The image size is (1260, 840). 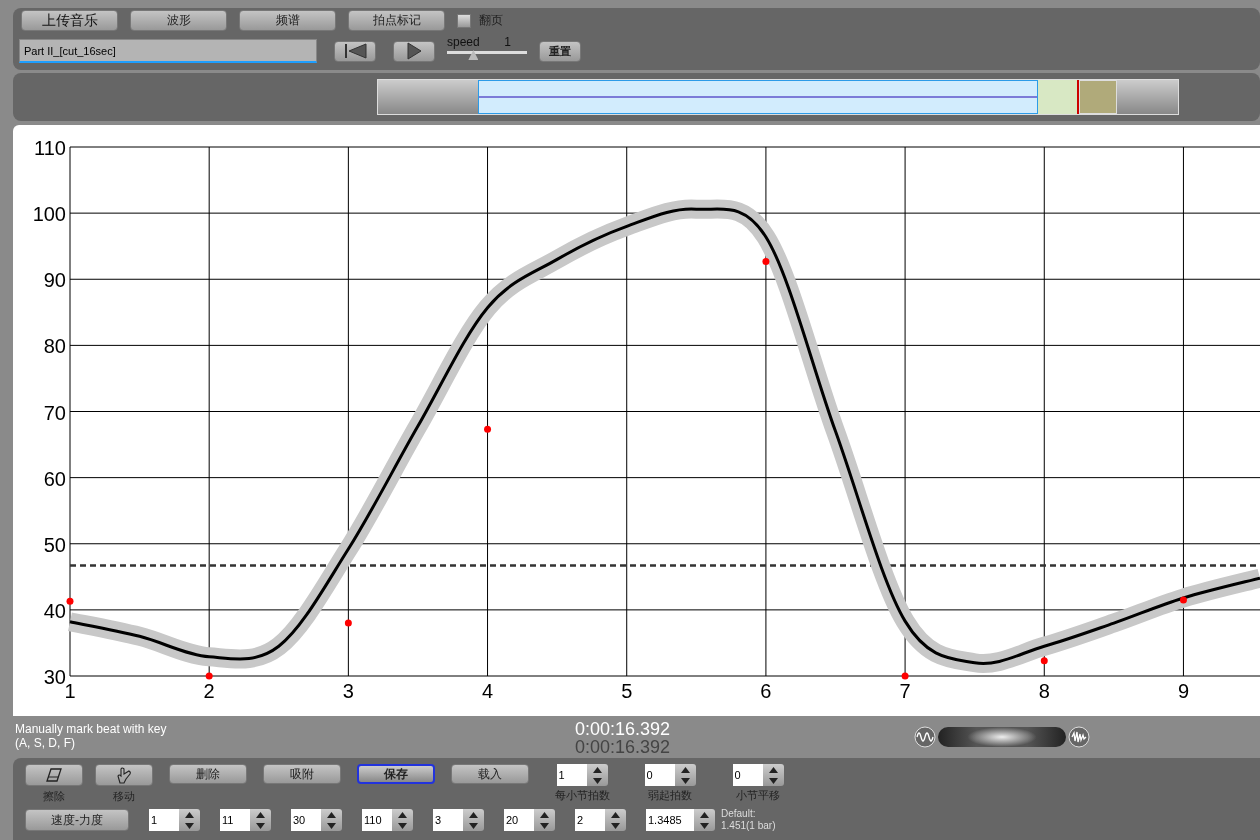 What do you see at coordinates (623, 729) in the screenshot?
I see `current-time: 0:00:16.392` at bounding box center [623, 729].